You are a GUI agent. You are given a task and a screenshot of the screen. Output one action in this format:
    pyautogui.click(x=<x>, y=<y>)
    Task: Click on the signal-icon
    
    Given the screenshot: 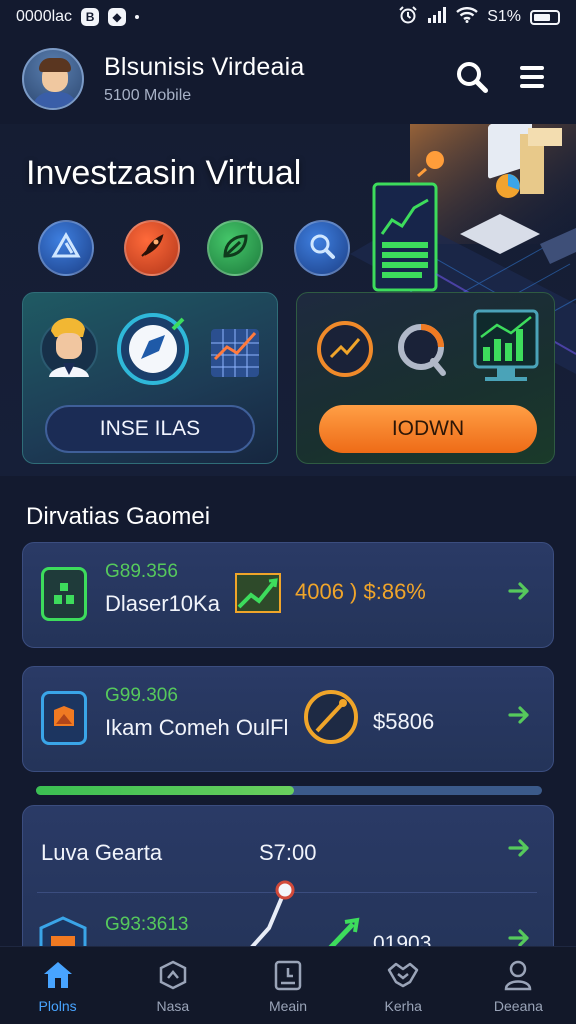 What is the action you would take?
    pyautogui.click(x=437, y=17)
    